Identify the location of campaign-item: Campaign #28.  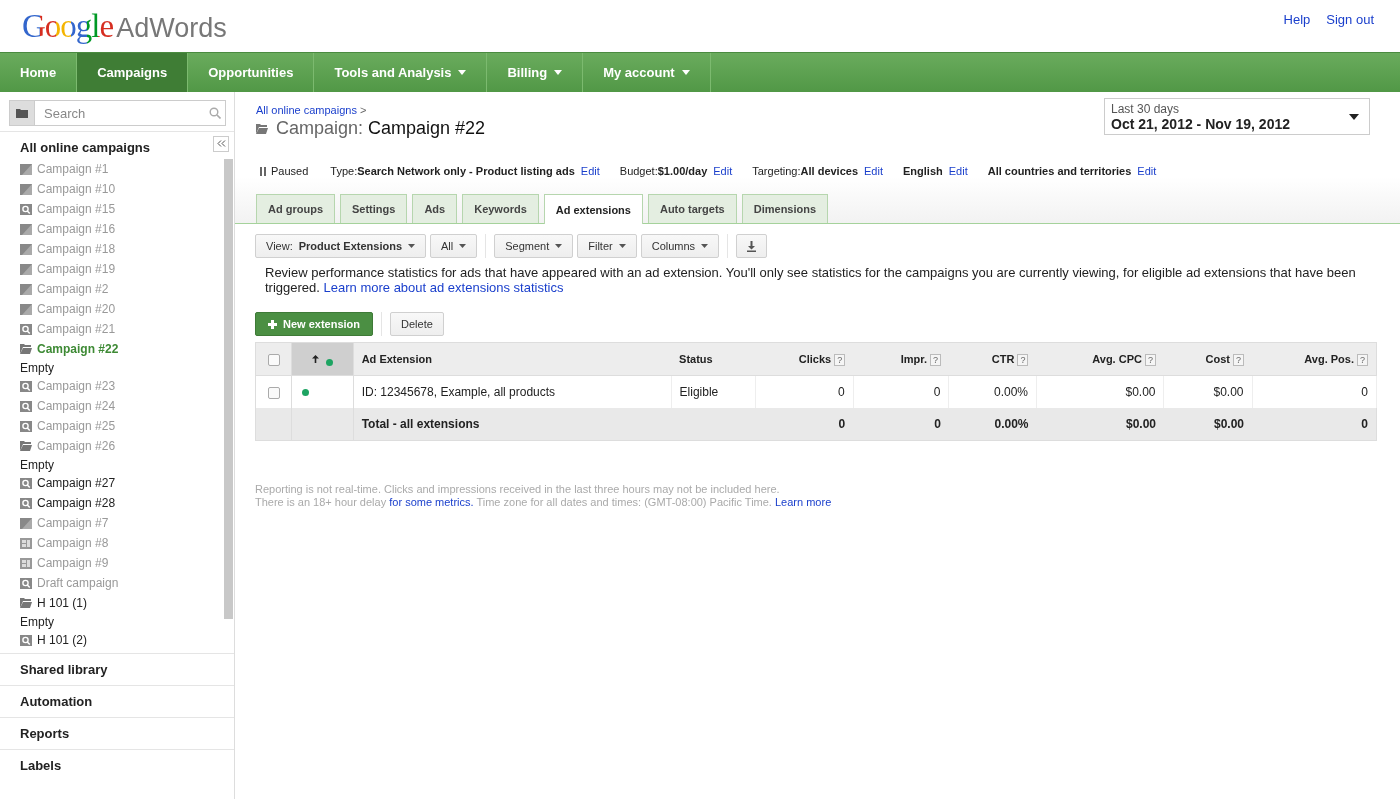
(69, 503).